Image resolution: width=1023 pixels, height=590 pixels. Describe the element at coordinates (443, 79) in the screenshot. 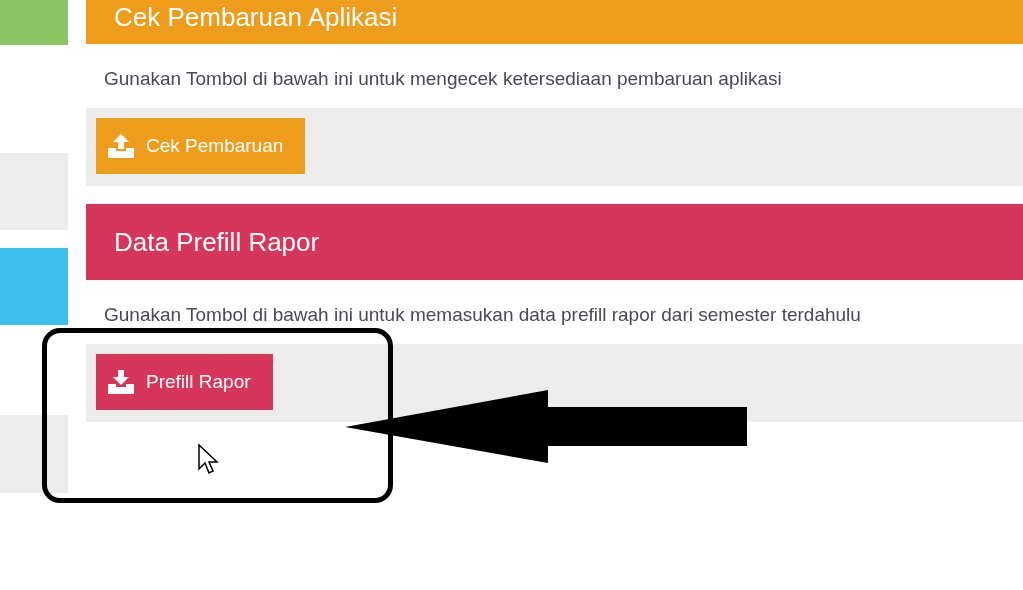

I see `panel-description: Gunakan Tombol di bawah ini untuk mengecek ketersediaan pembaruan aplikasi` at that location.